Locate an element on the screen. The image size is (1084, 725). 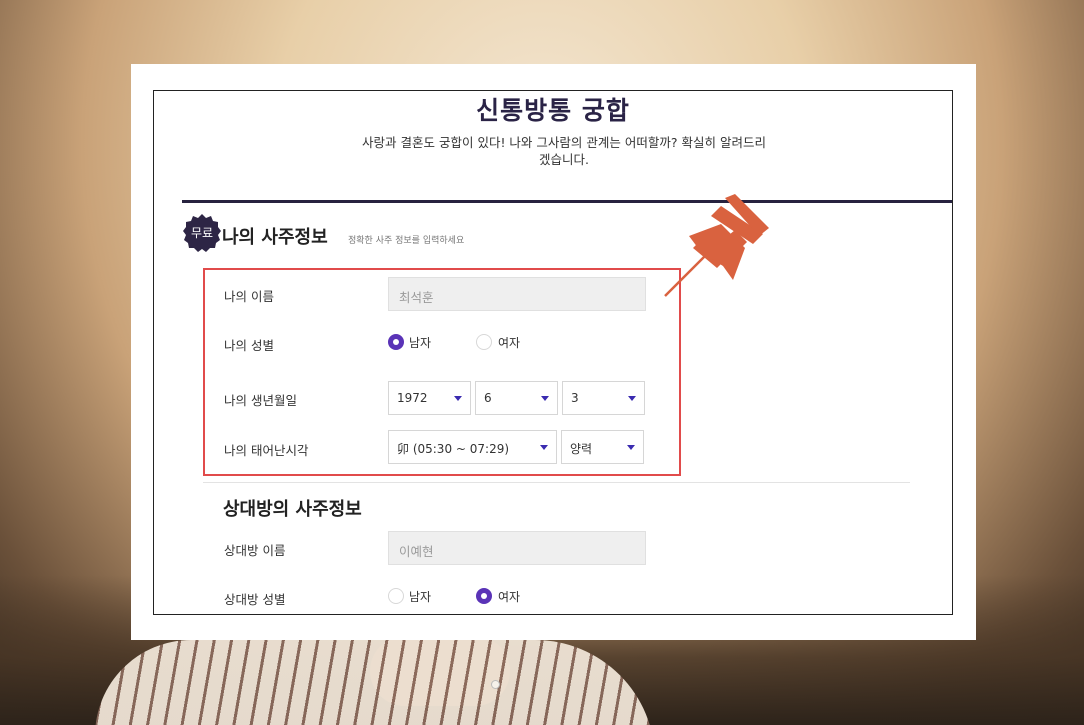
birth-day-value: 3 is located at coordinates (575, 398).